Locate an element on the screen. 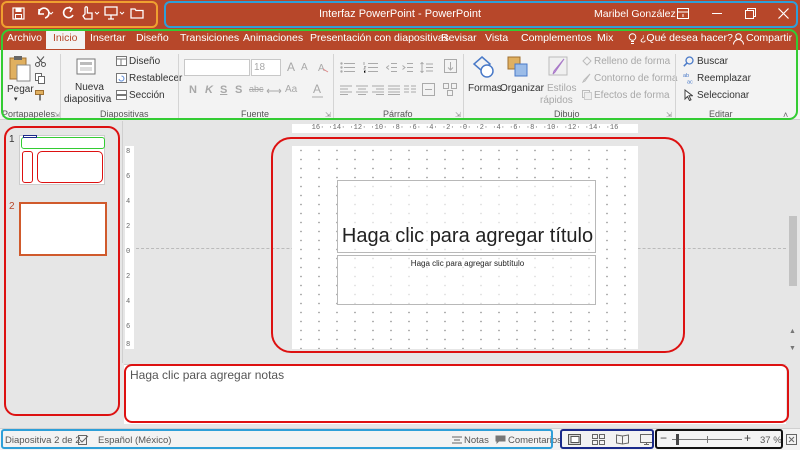 The height and width of the screenshot is (450, 800). new-slide-icon is located at coordinates (87, 67).